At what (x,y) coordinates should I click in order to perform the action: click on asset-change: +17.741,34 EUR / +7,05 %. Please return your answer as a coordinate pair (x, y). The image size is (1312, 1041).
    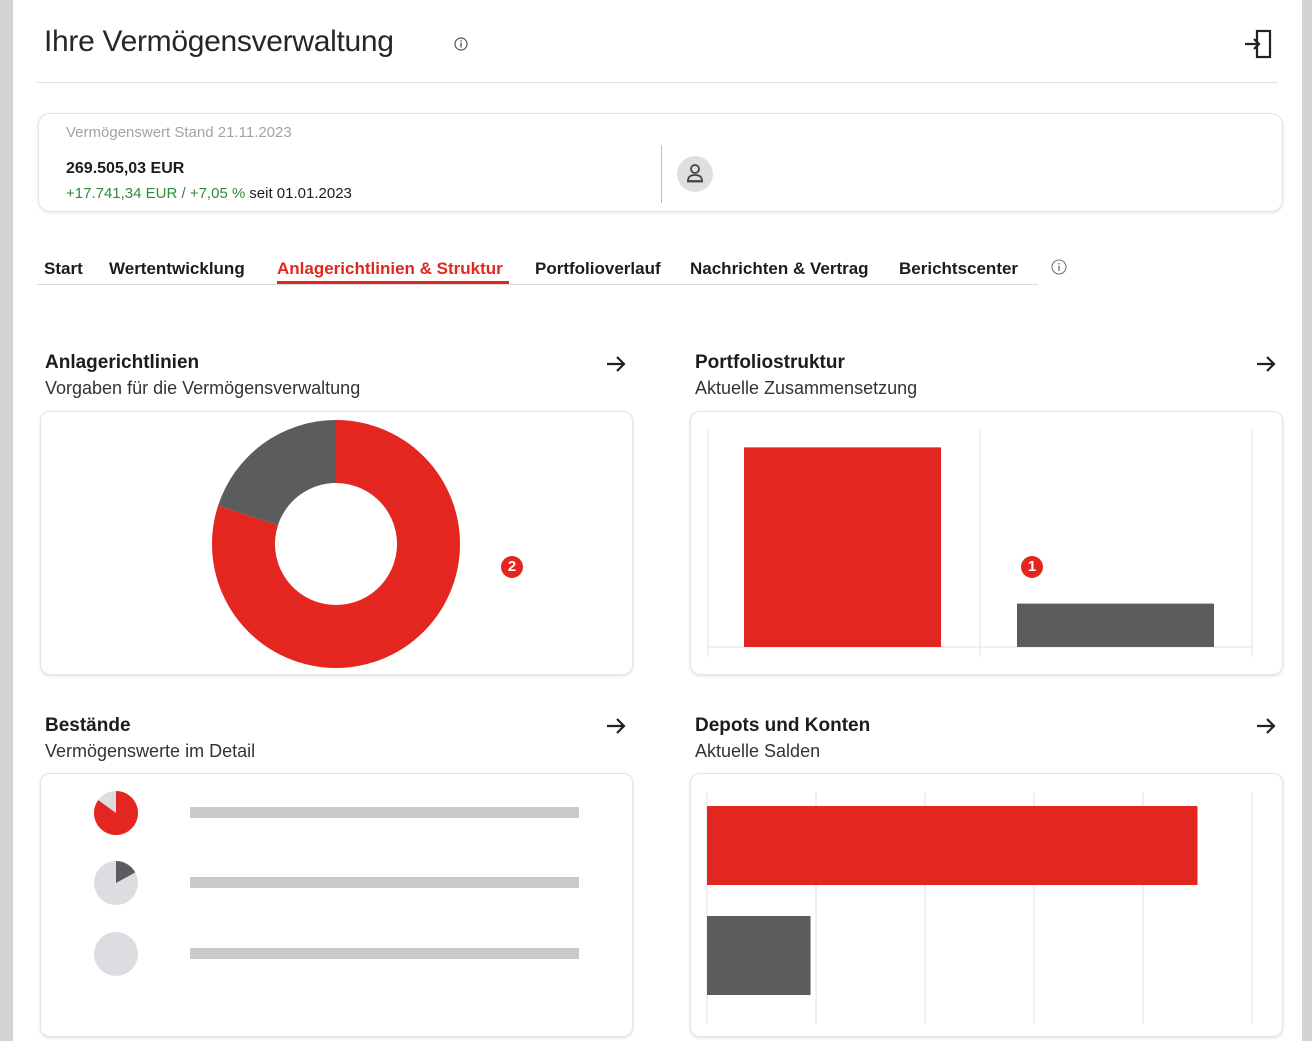
    Looking at the image, I should click on (156, 193).